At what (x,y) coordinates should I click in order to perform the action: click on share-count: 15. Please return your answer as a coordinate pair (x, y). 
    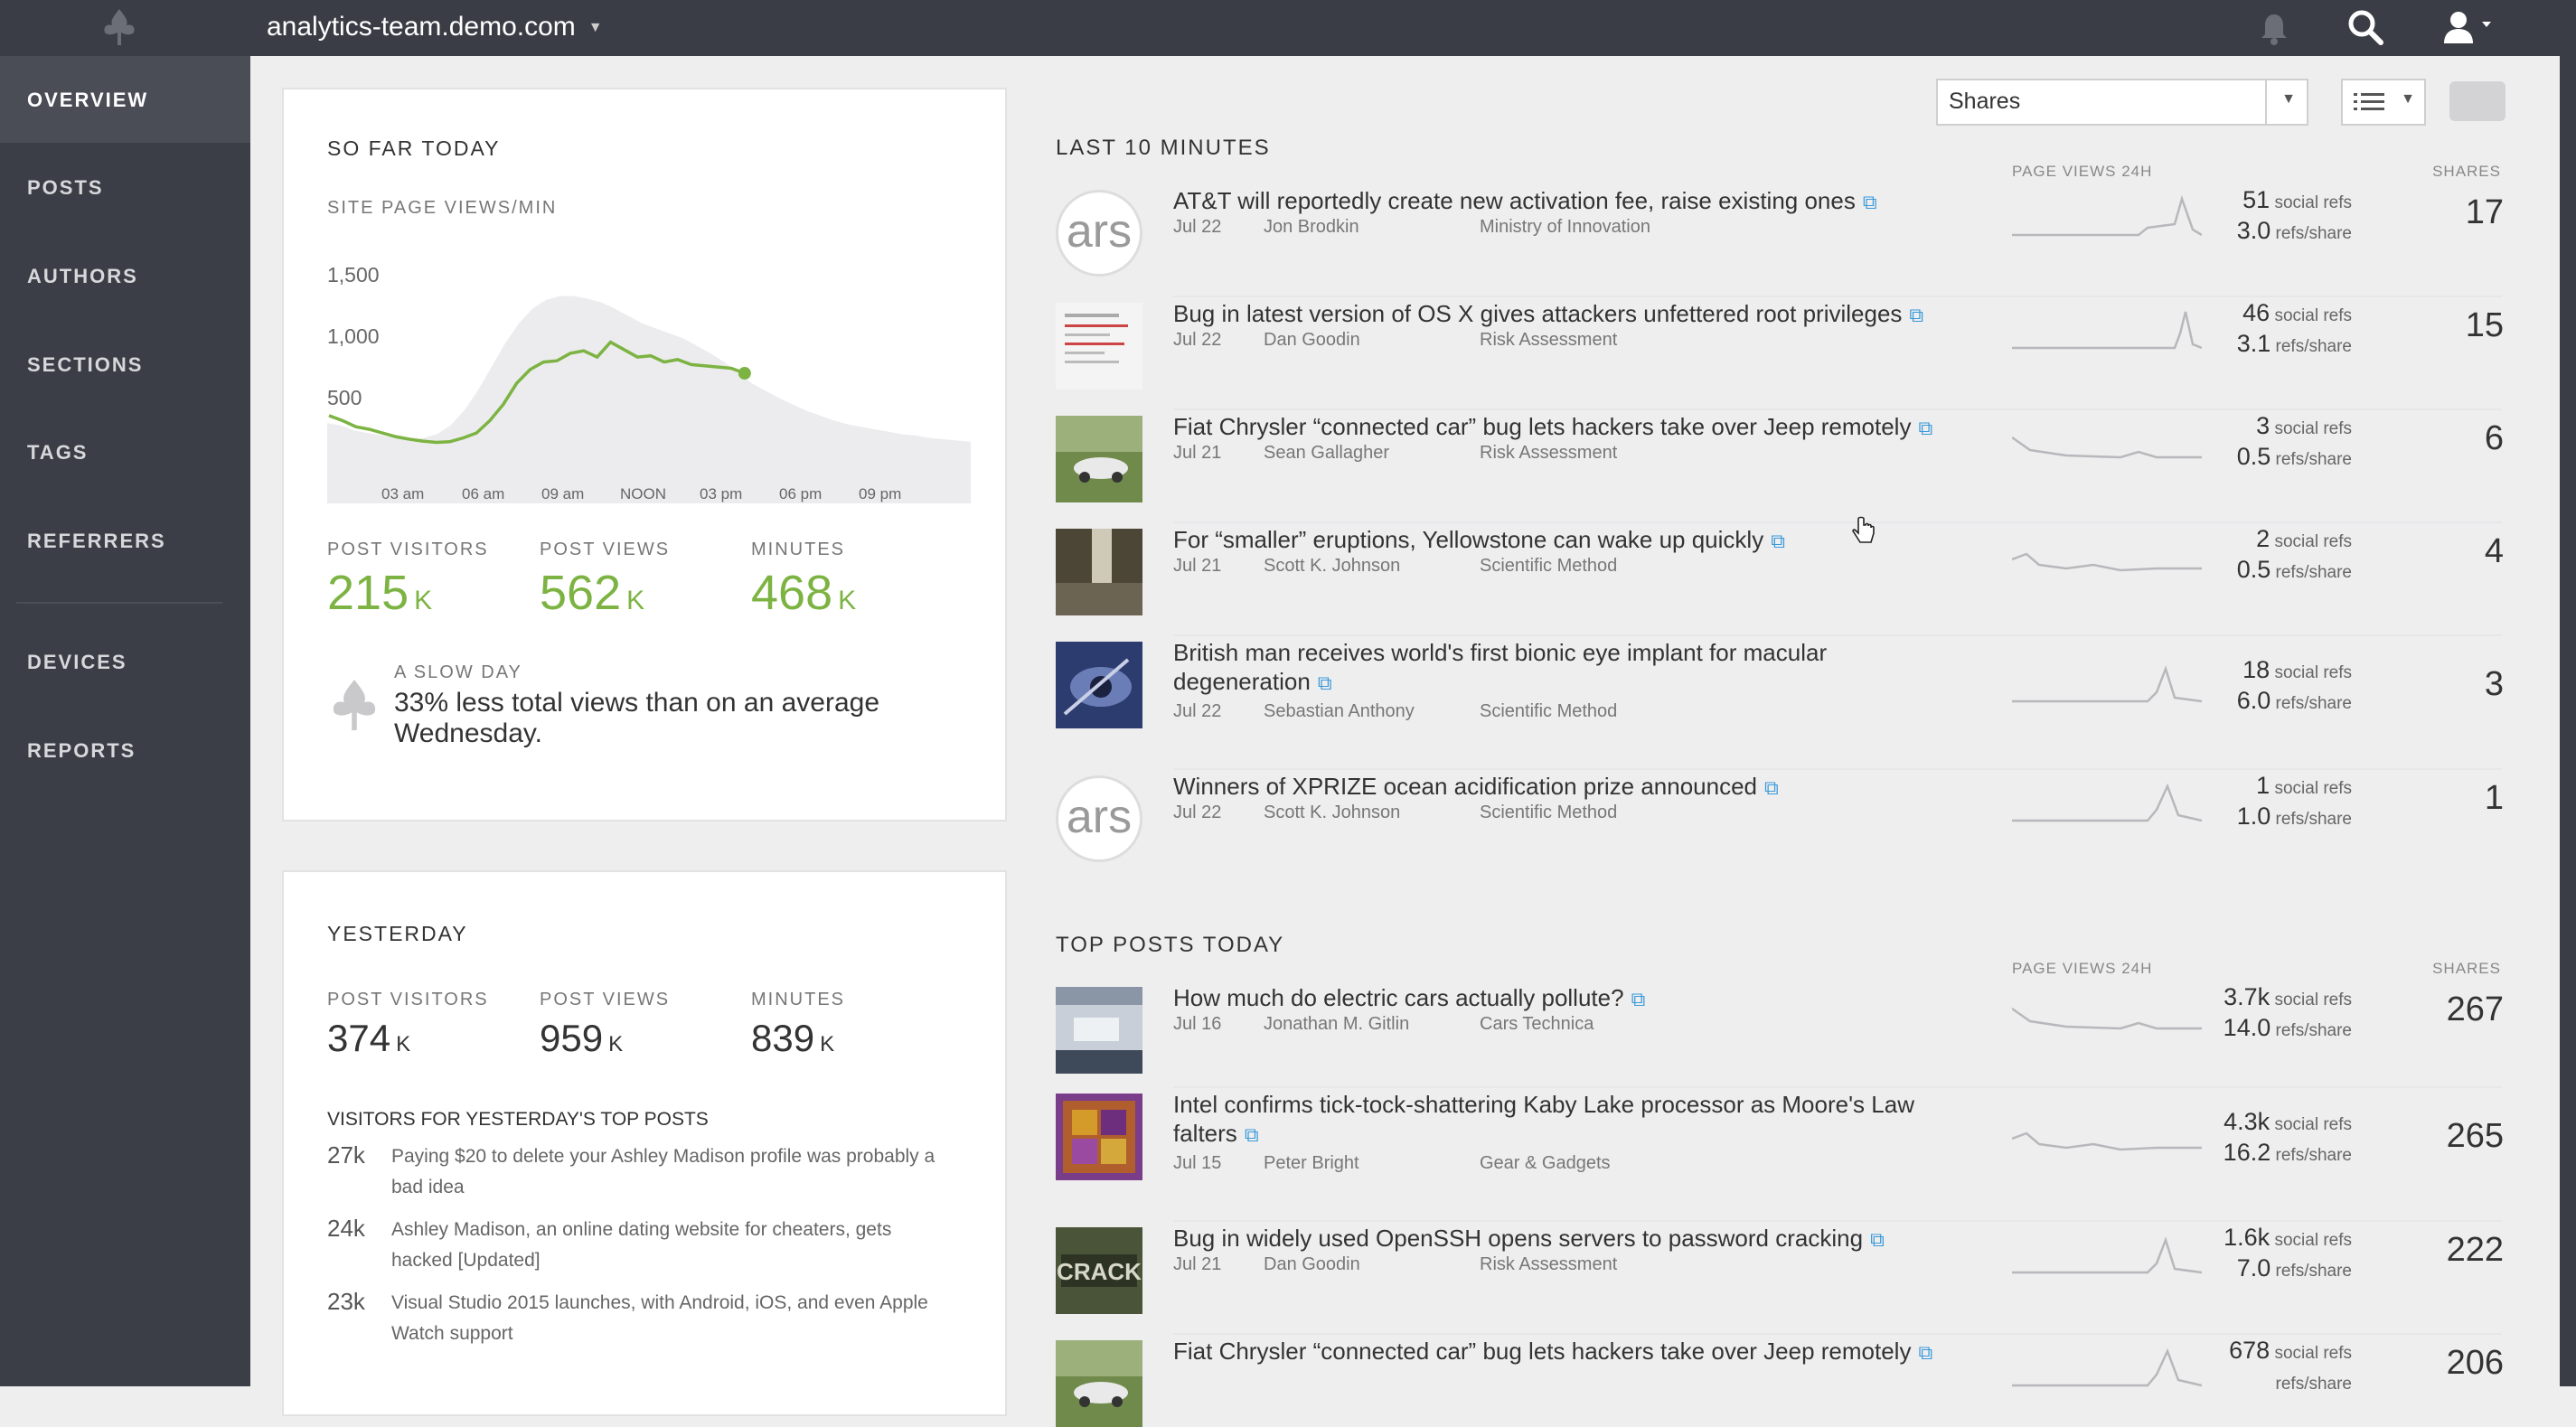
    Looking at the image, I should click on (2485, 325).